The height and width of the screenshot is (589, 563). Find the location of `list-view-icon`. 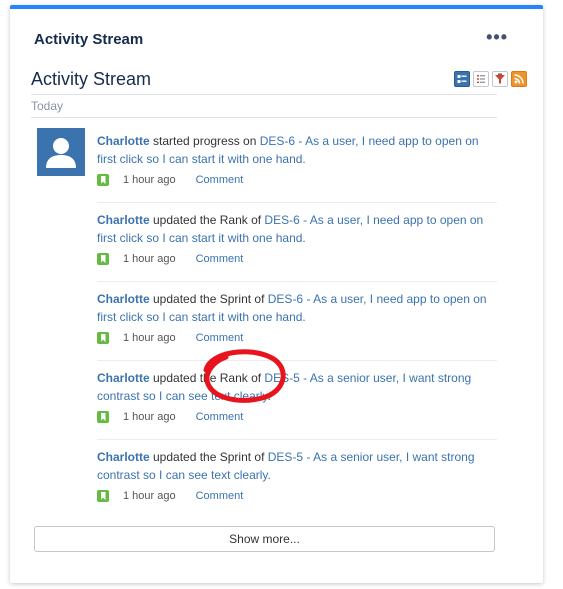

list-view-icon is located at coordinates (481, 79).